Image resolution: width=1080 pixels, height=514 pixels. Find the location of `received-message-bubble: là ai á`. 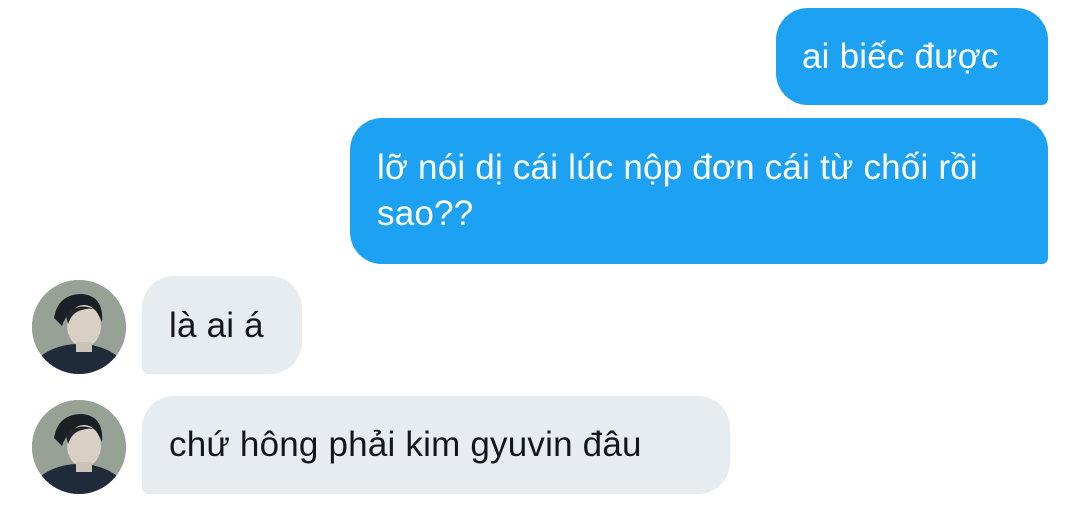

received-message-bubble: là ai á is located at coordinates (222, 325).